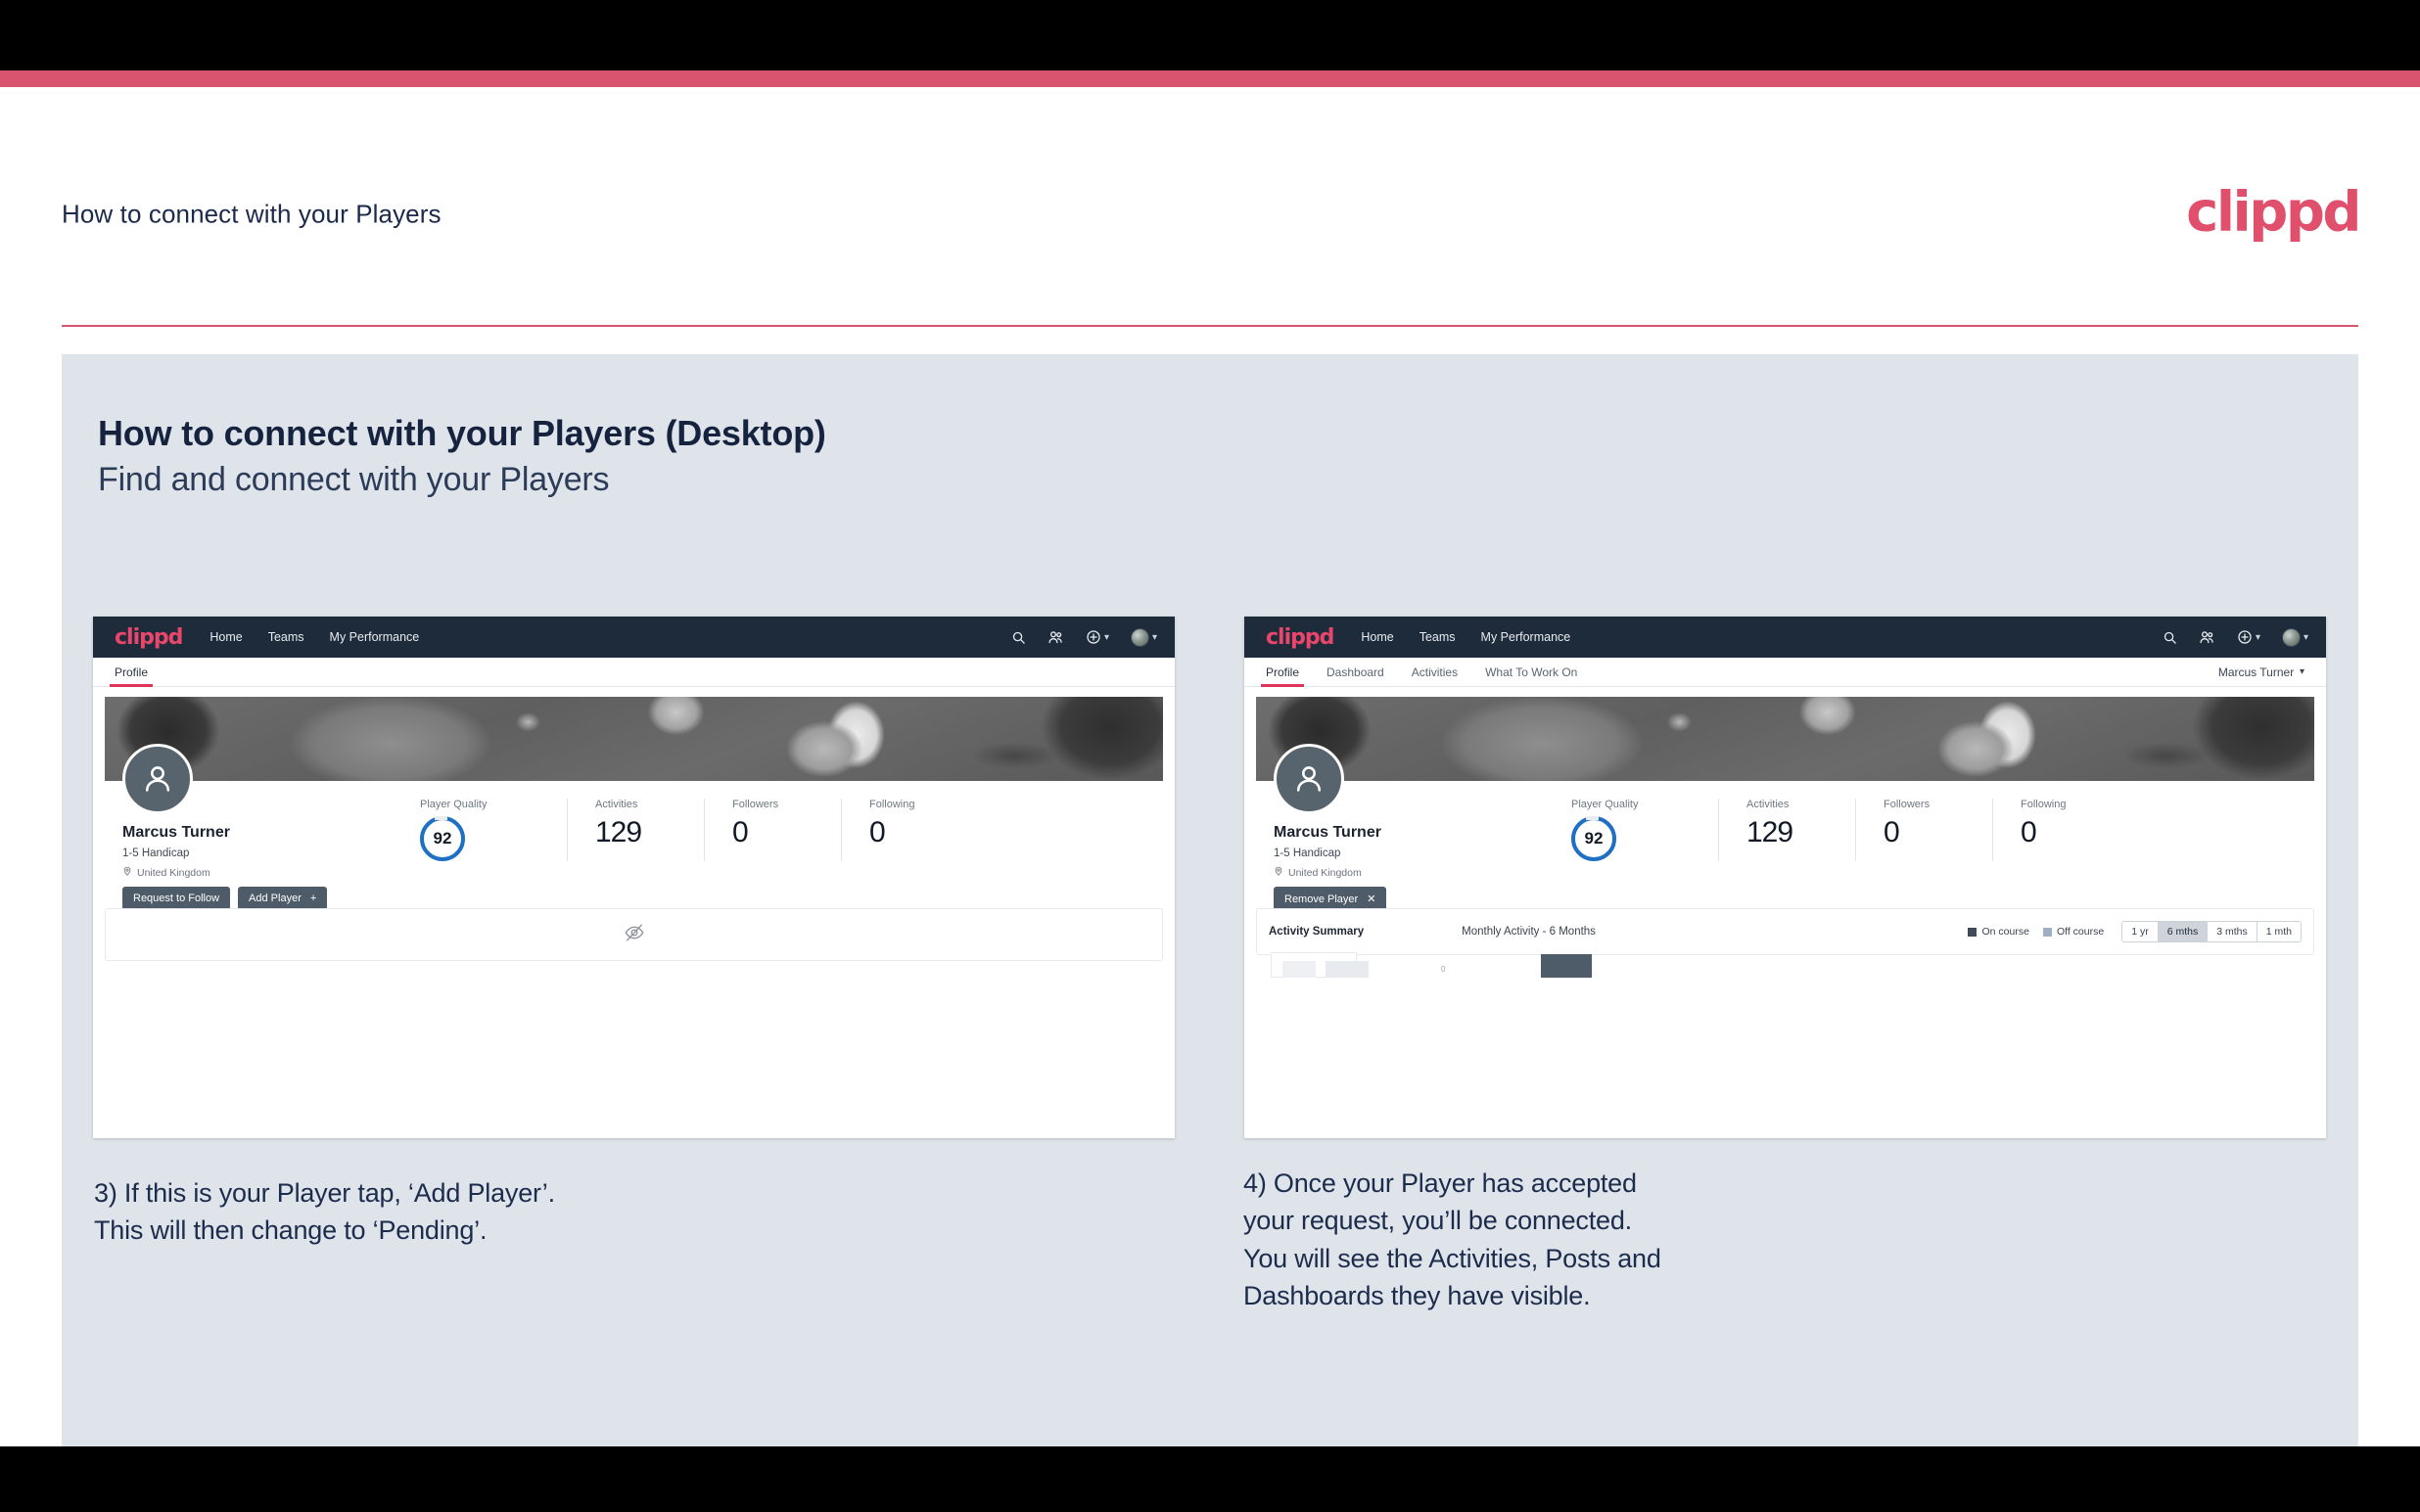  I want to click on range-3mths: 3 mths, so click(2232, 931).